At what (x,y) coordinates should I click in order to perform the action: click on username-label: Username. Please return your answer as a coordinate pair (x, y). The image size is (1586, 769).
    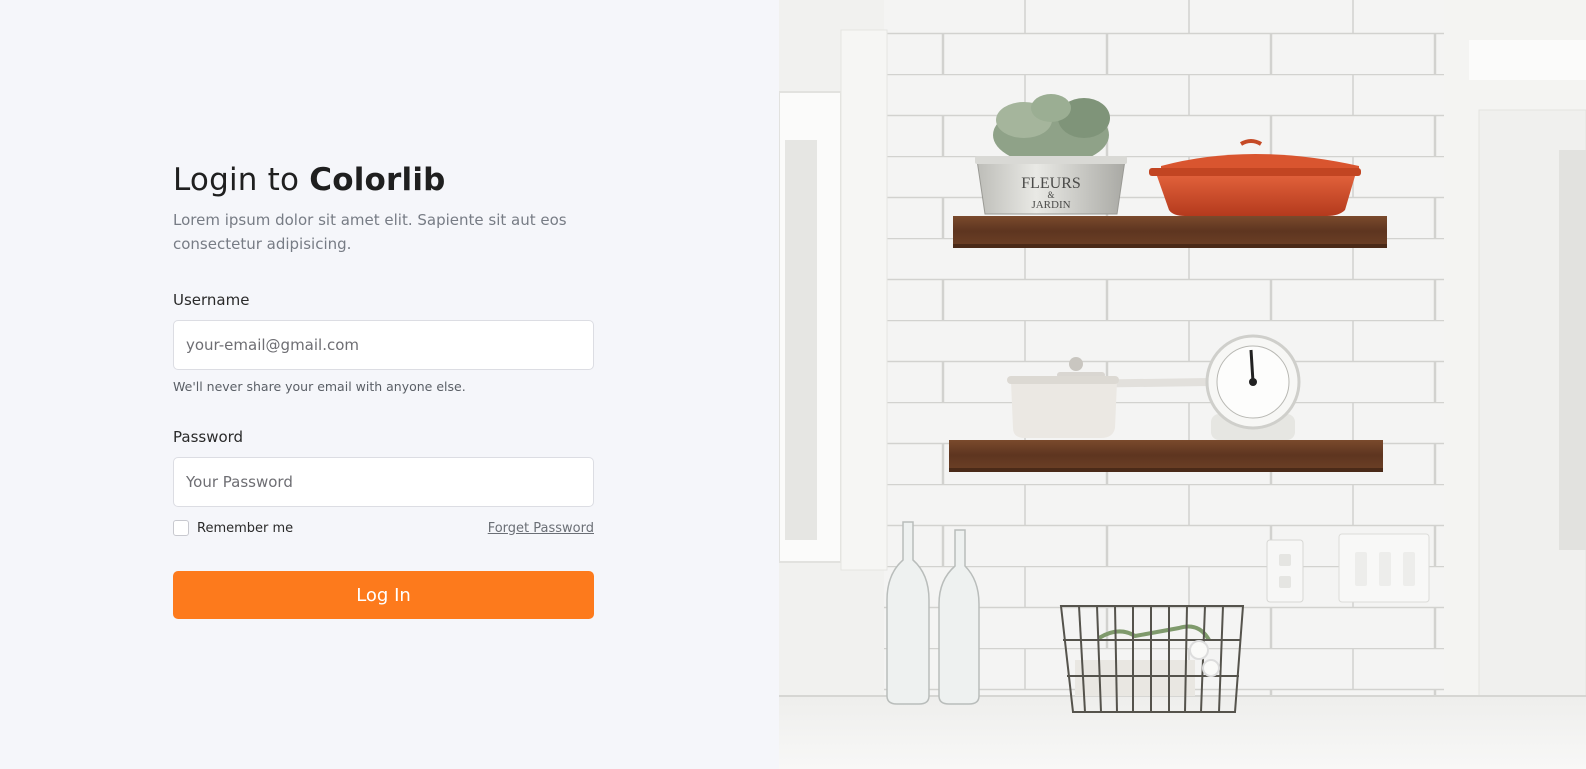
    Looking at the image, I should click on (211, 300).